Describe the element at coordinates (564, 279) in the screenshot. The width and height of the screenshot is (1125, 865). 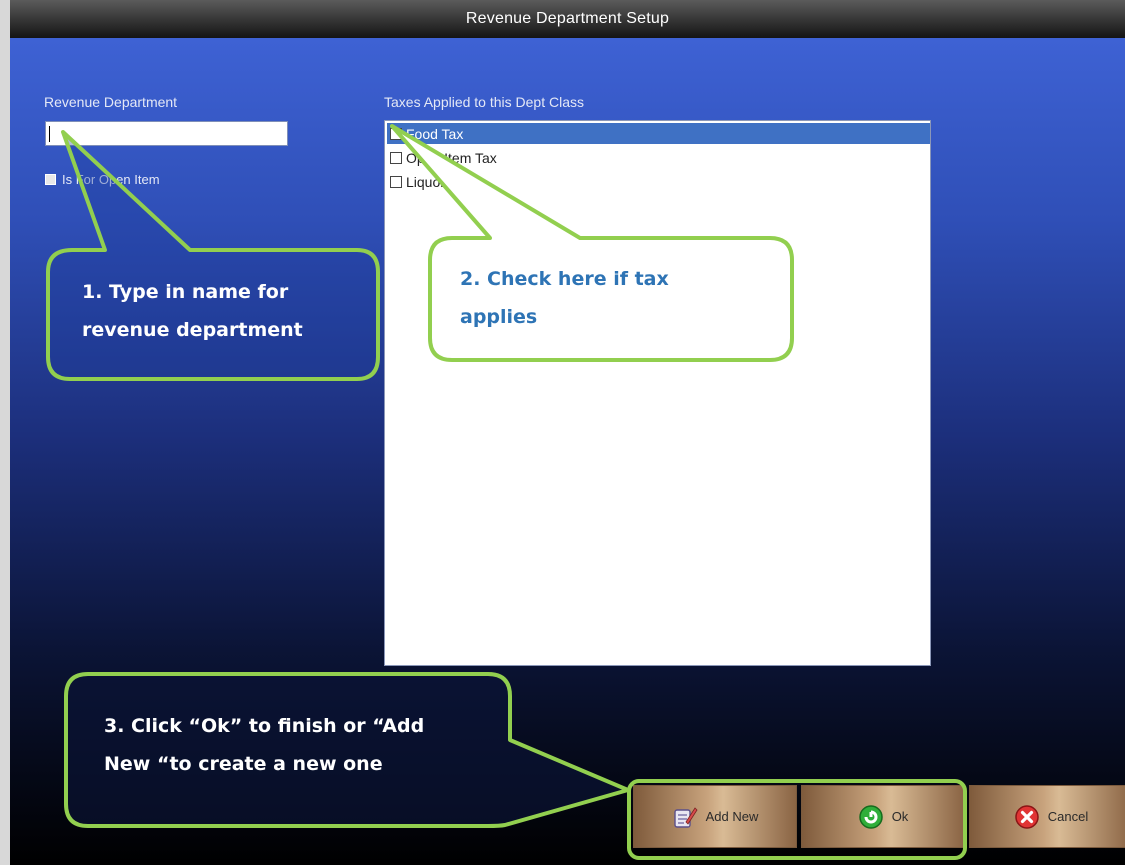
I see `callout-2-line-1: 2. Check here if tax` at that location.